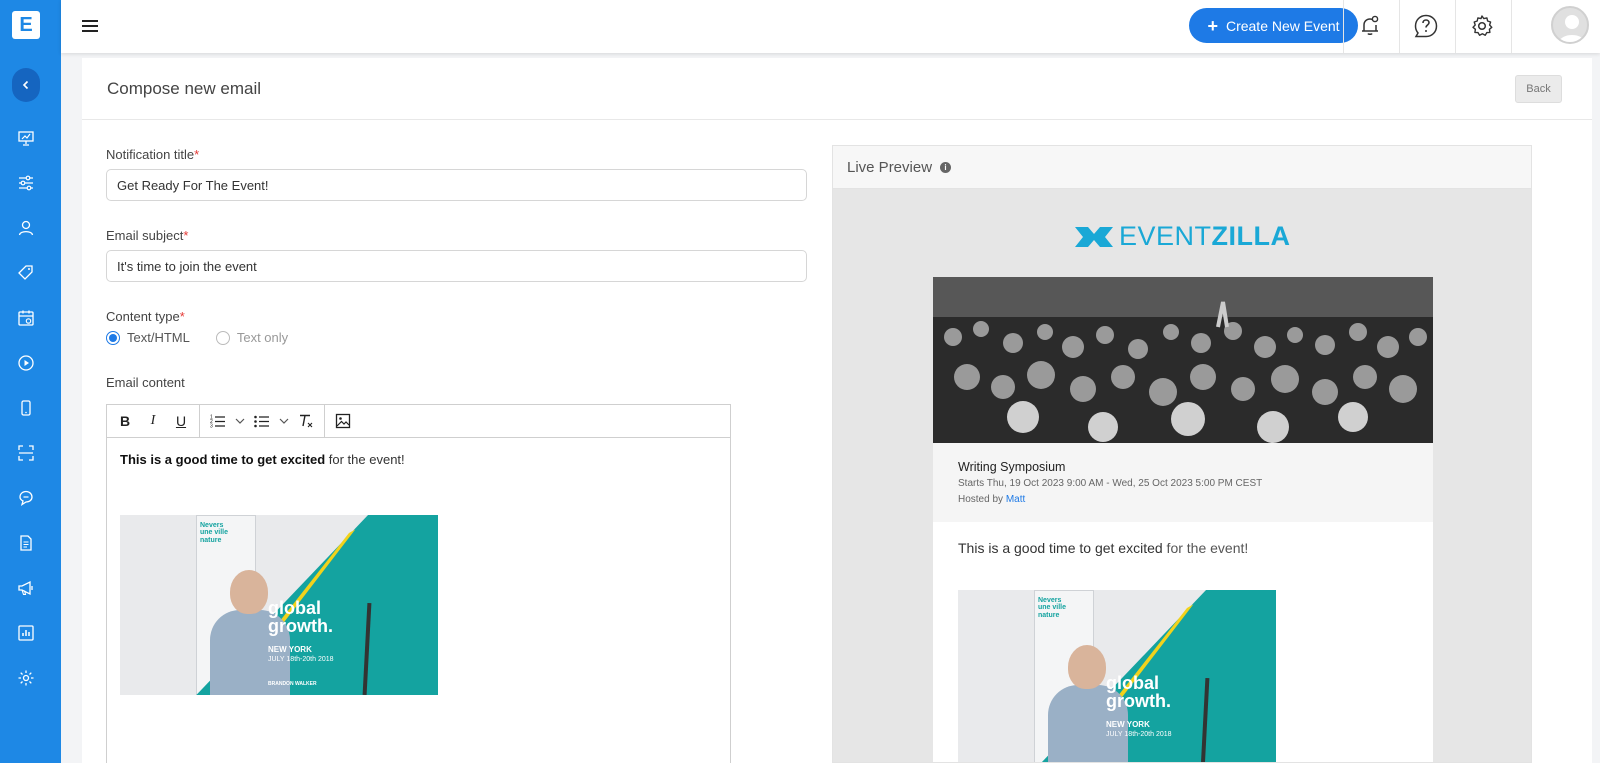  I want to click on sidebar: E, so click(30, 381).